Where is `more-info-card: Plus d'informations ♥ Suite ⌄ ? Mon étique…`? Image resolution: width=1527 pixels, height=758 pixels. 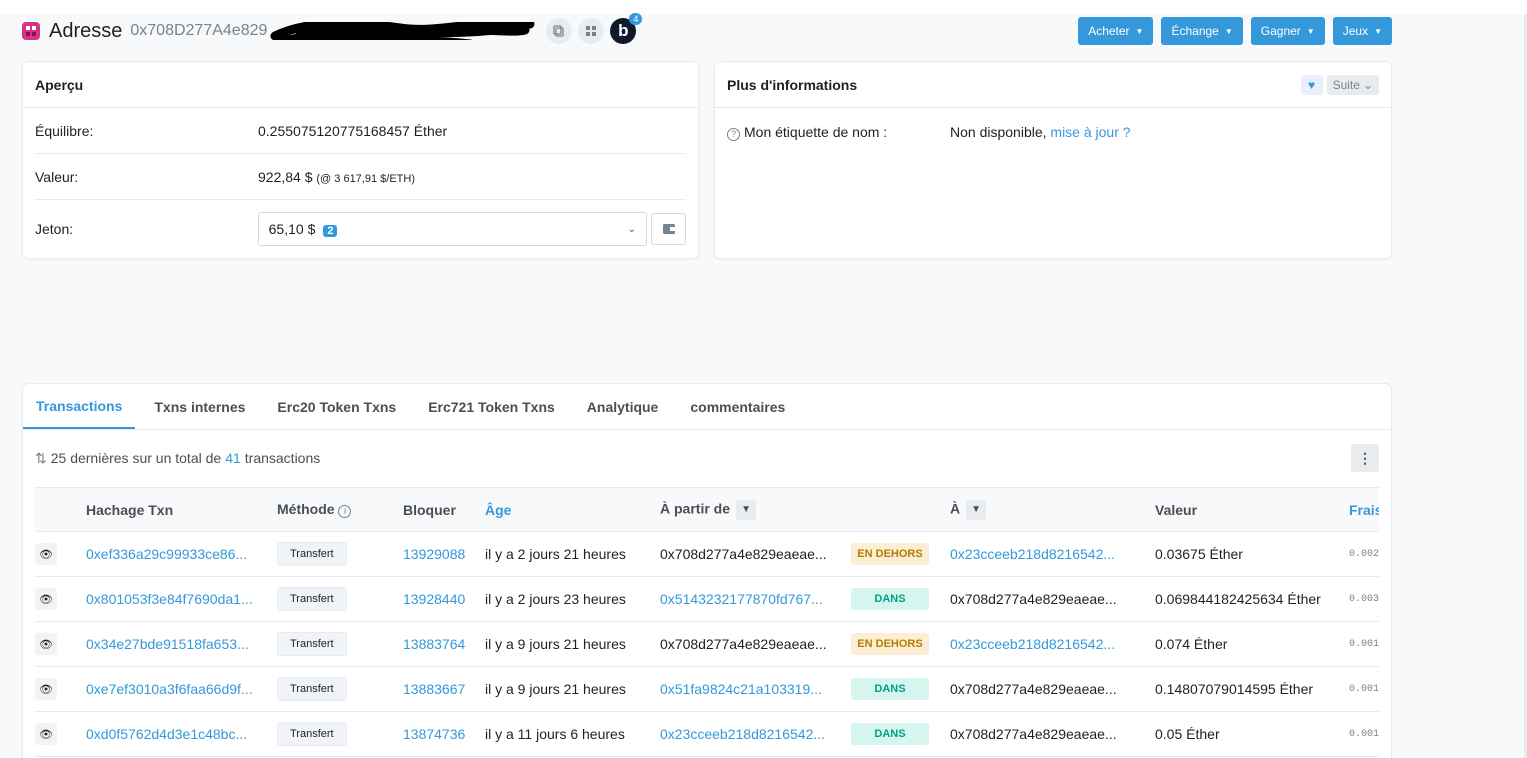 more-info-card: Plus d'informations ♥ Suite ⌄ ? Mon étique… is located at coordinates (1053, 160).